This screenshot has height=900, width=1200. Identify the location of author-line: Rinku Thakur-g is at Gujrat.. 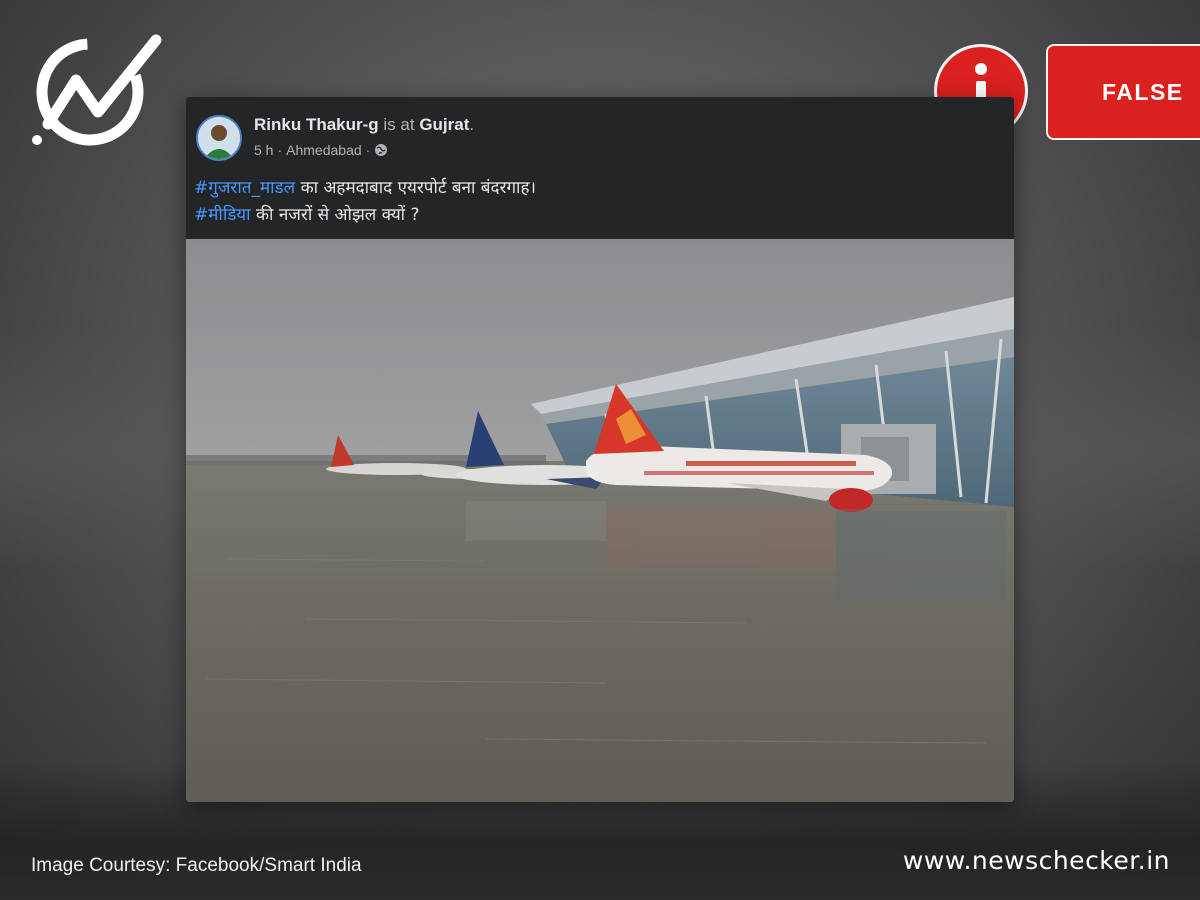
(364, 124).